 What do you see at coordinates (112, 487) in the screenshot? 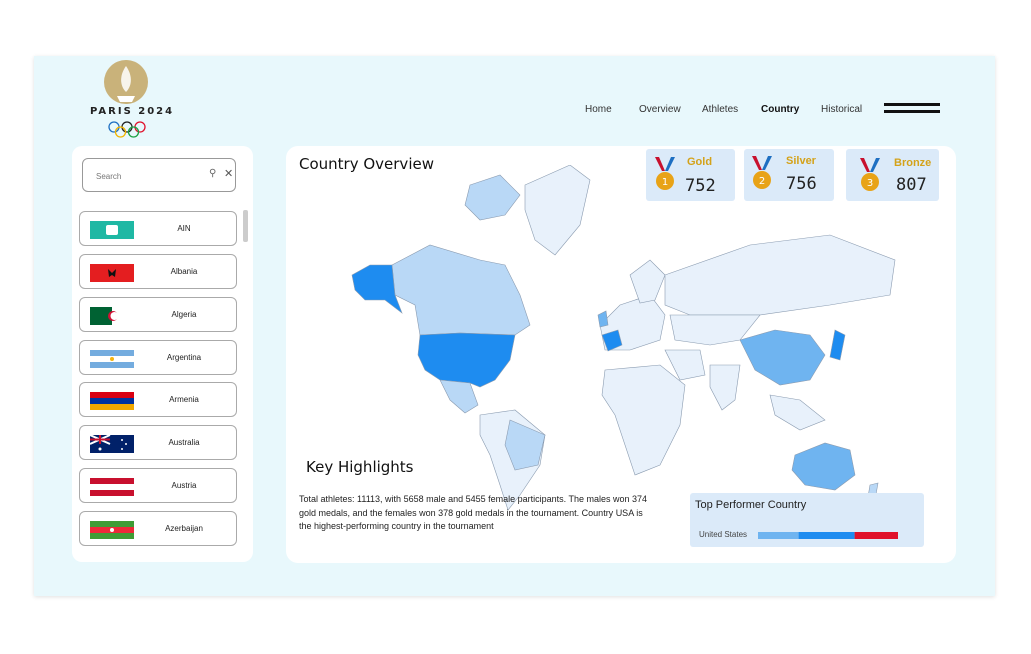
I see `austria-flag-icon` at bounding box center [112, 487].